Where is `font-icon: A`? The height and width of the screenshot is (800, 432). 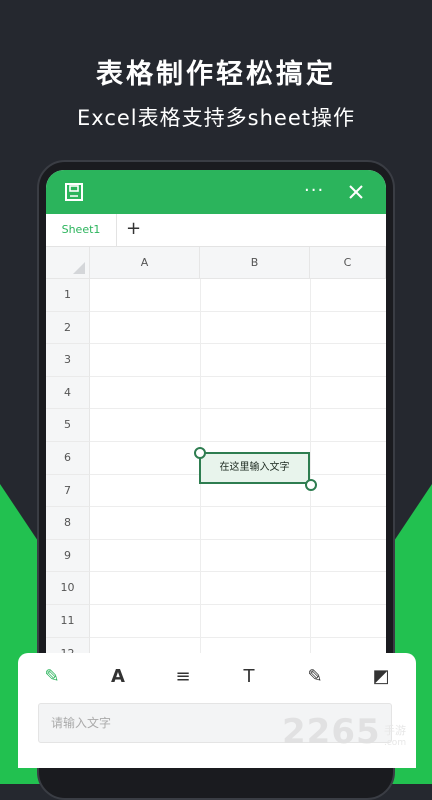
font-icon: A is located at coordinates (118, 677).